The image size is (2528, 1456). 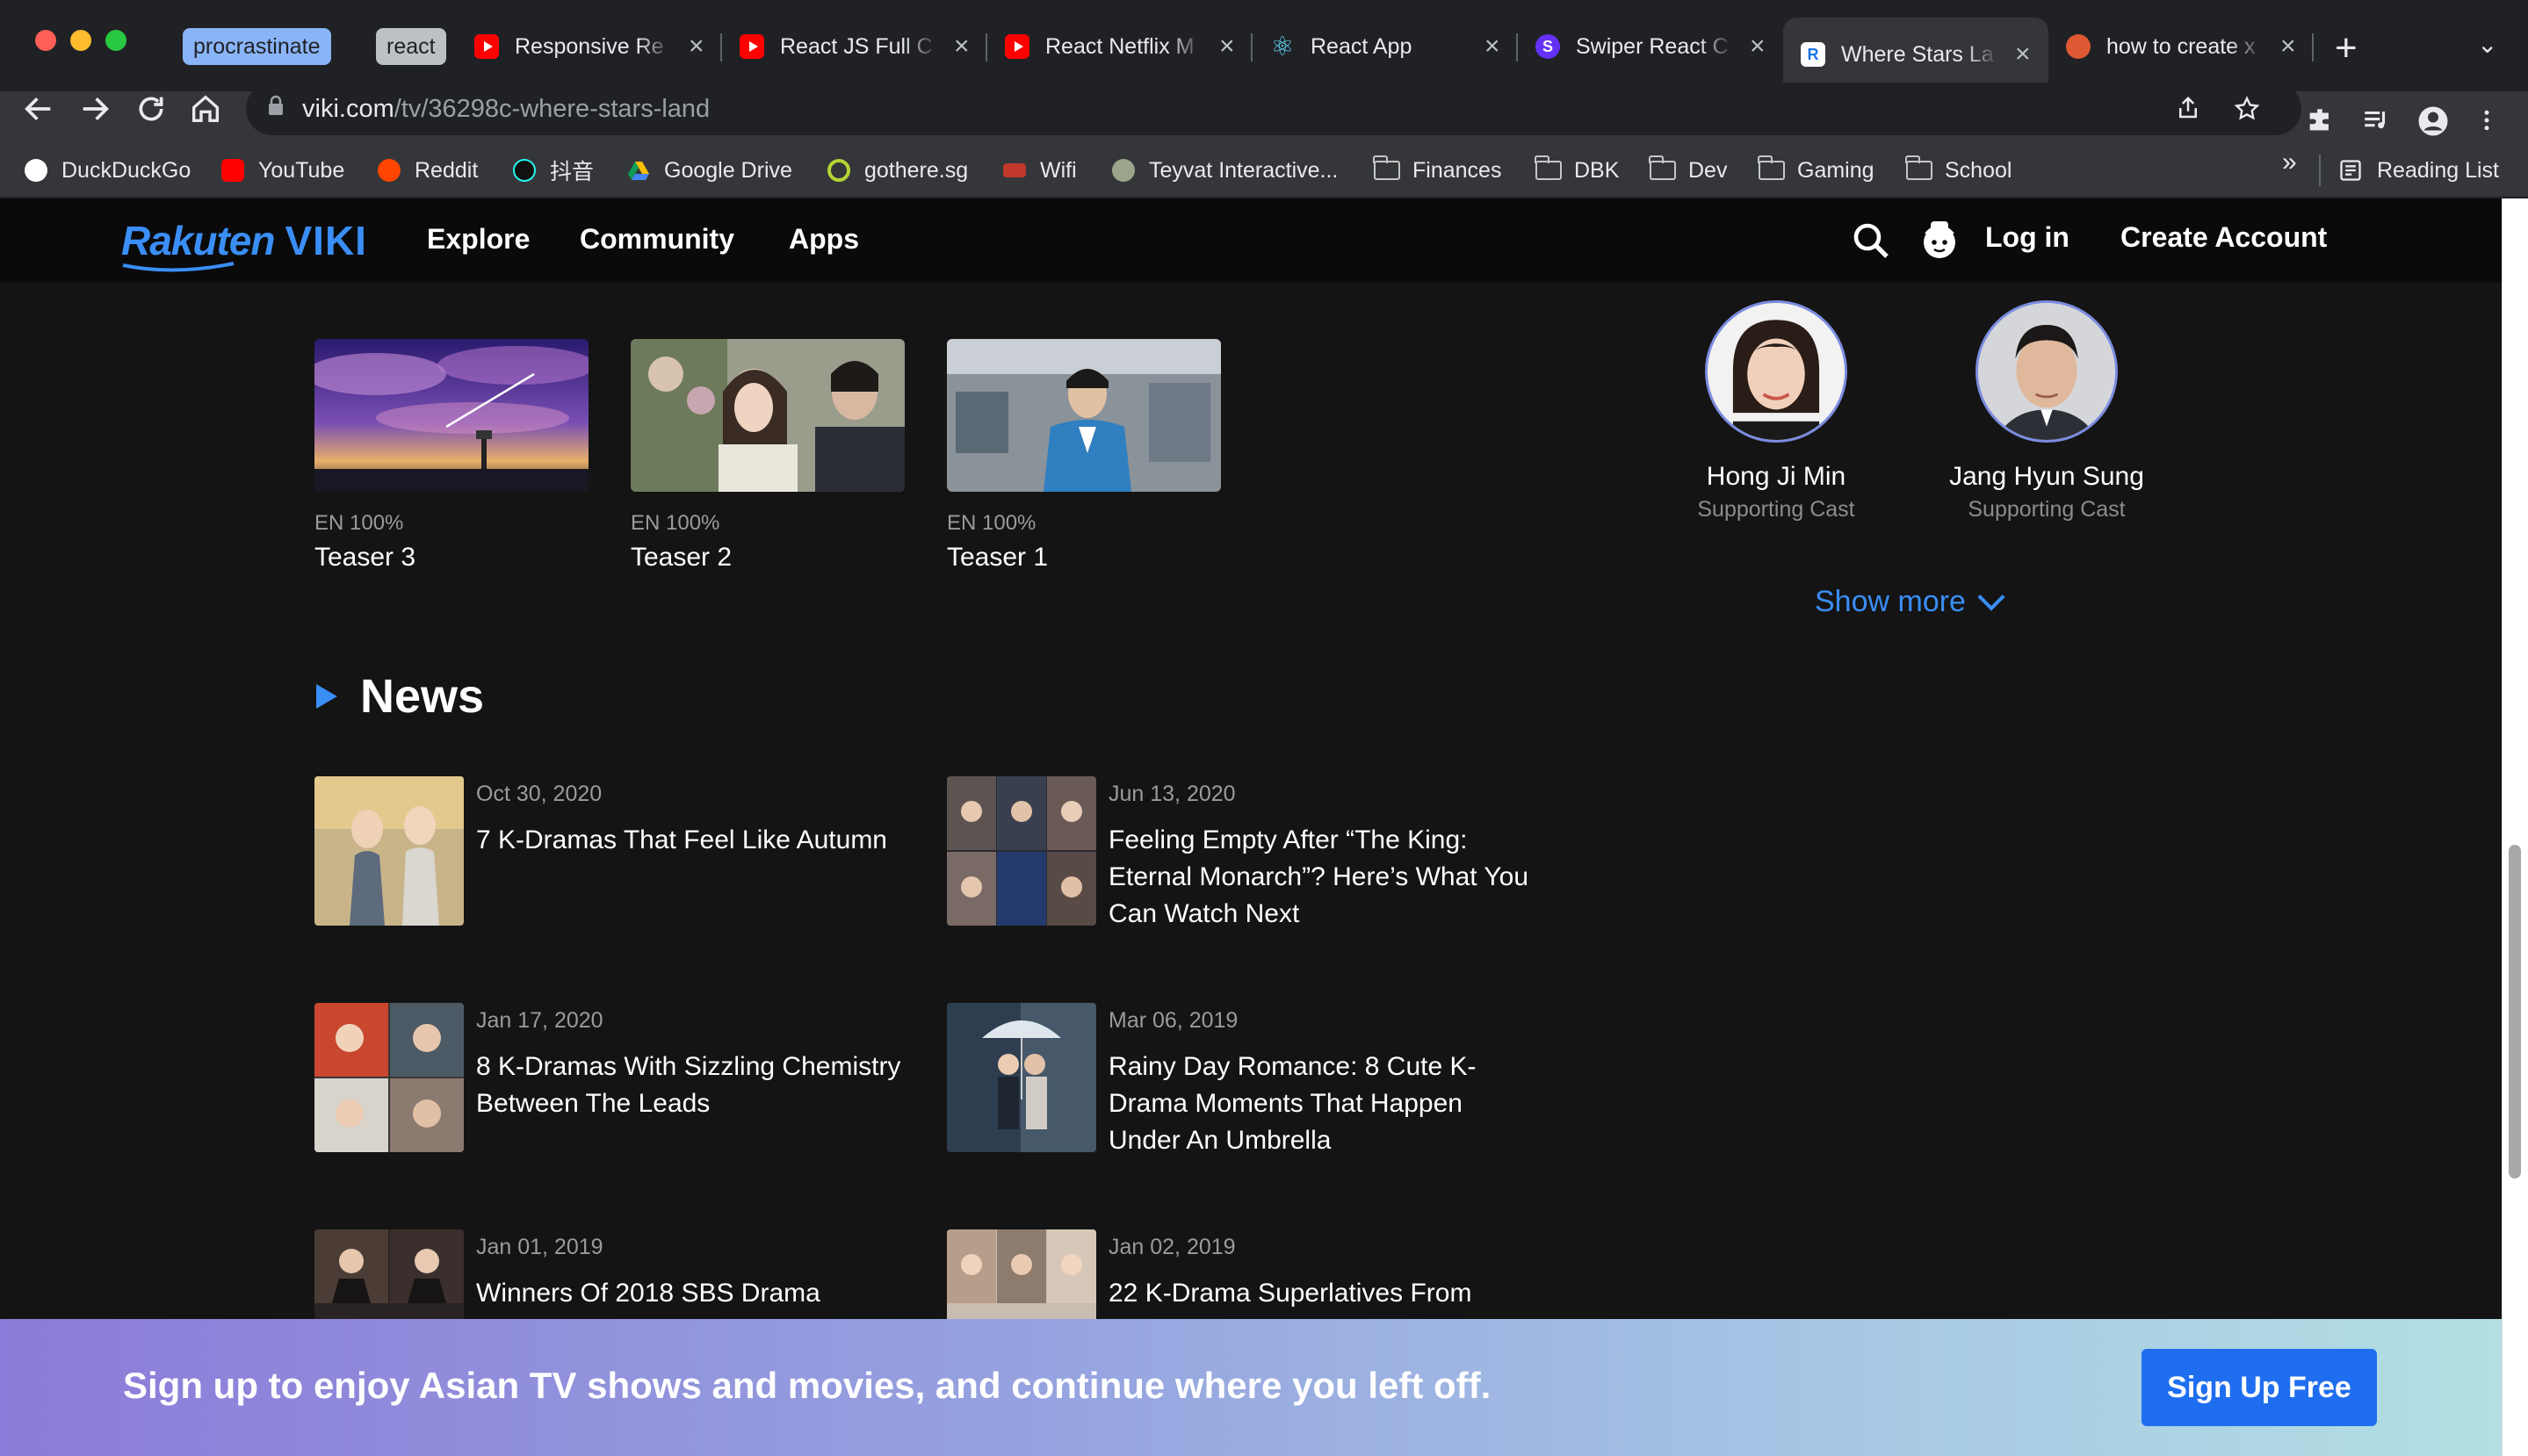 I want to click on sbs-awards-image, so click(x=389, y=1274).